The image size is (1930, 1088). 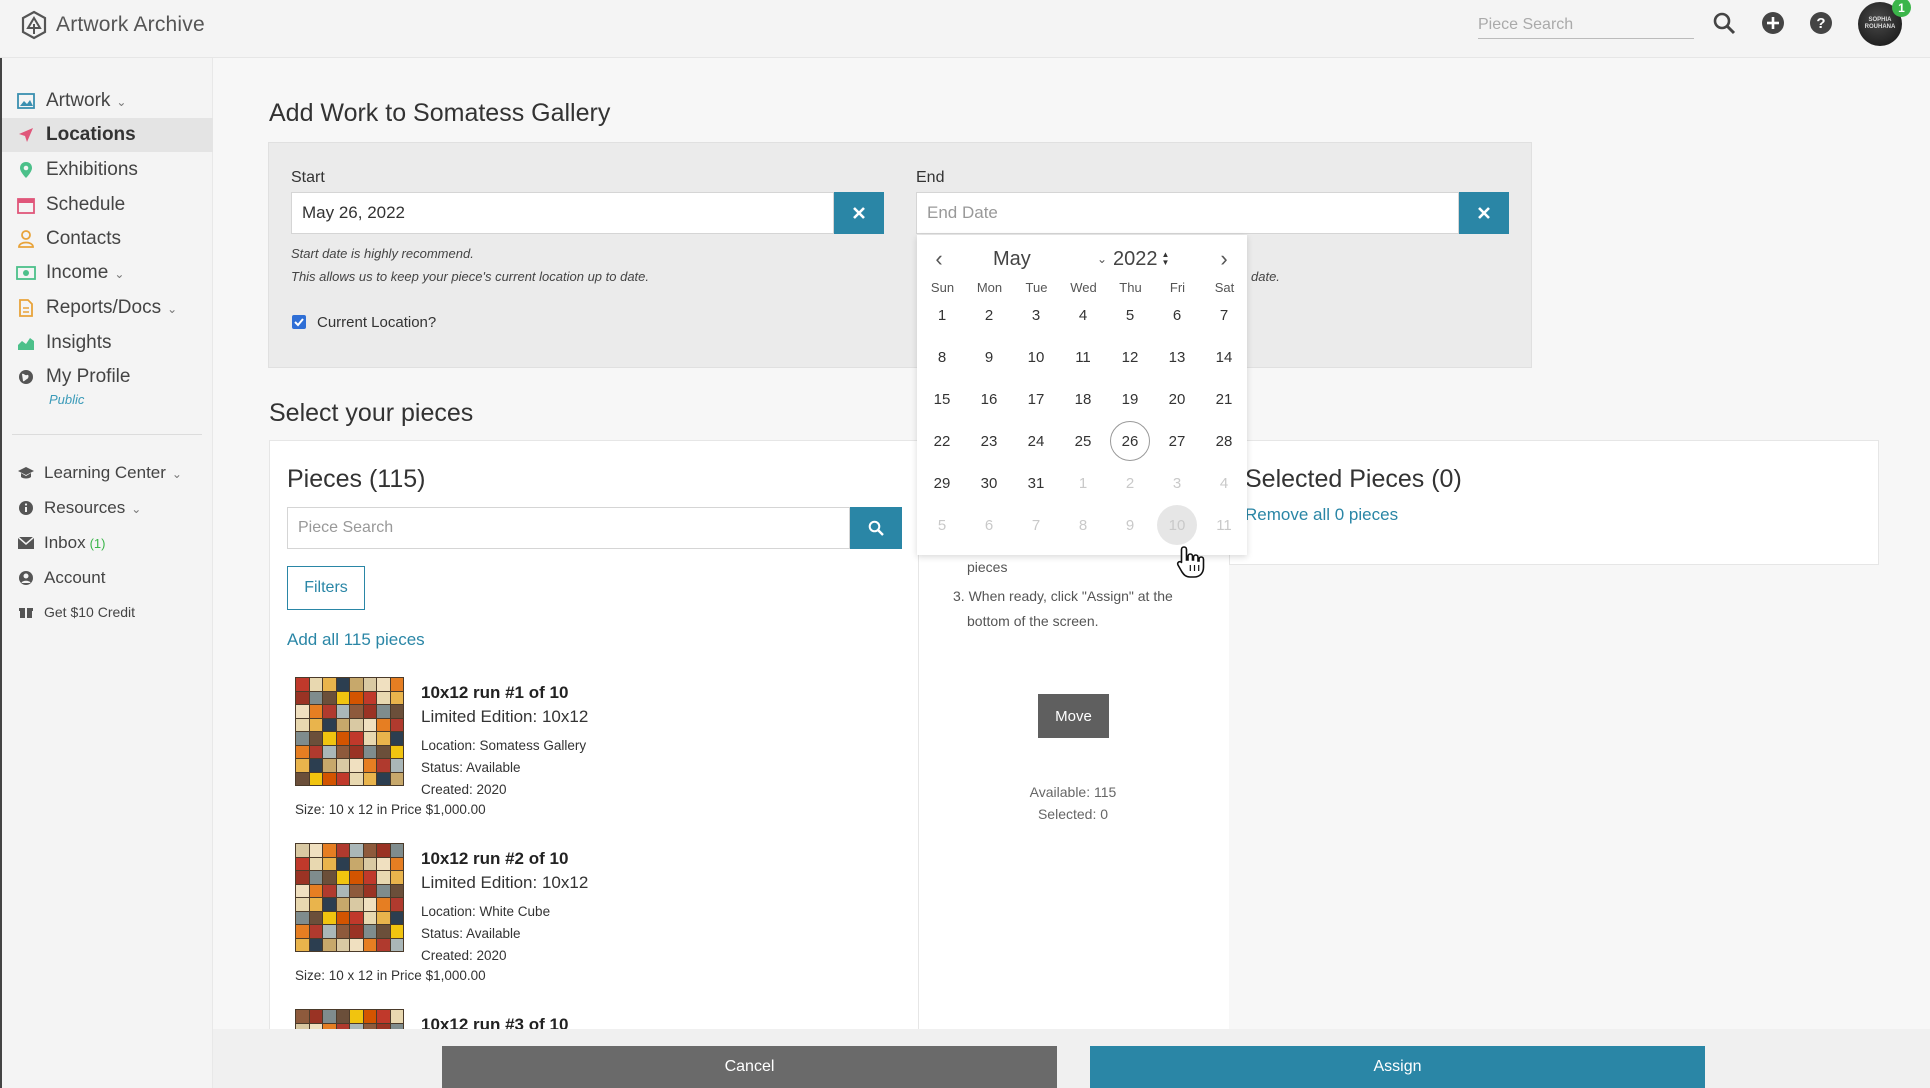 What do you see at coordinates (1130, 525) in the screenshot?
I see `calendar-day-other-month: 9` at bounding box center [1130, 525].